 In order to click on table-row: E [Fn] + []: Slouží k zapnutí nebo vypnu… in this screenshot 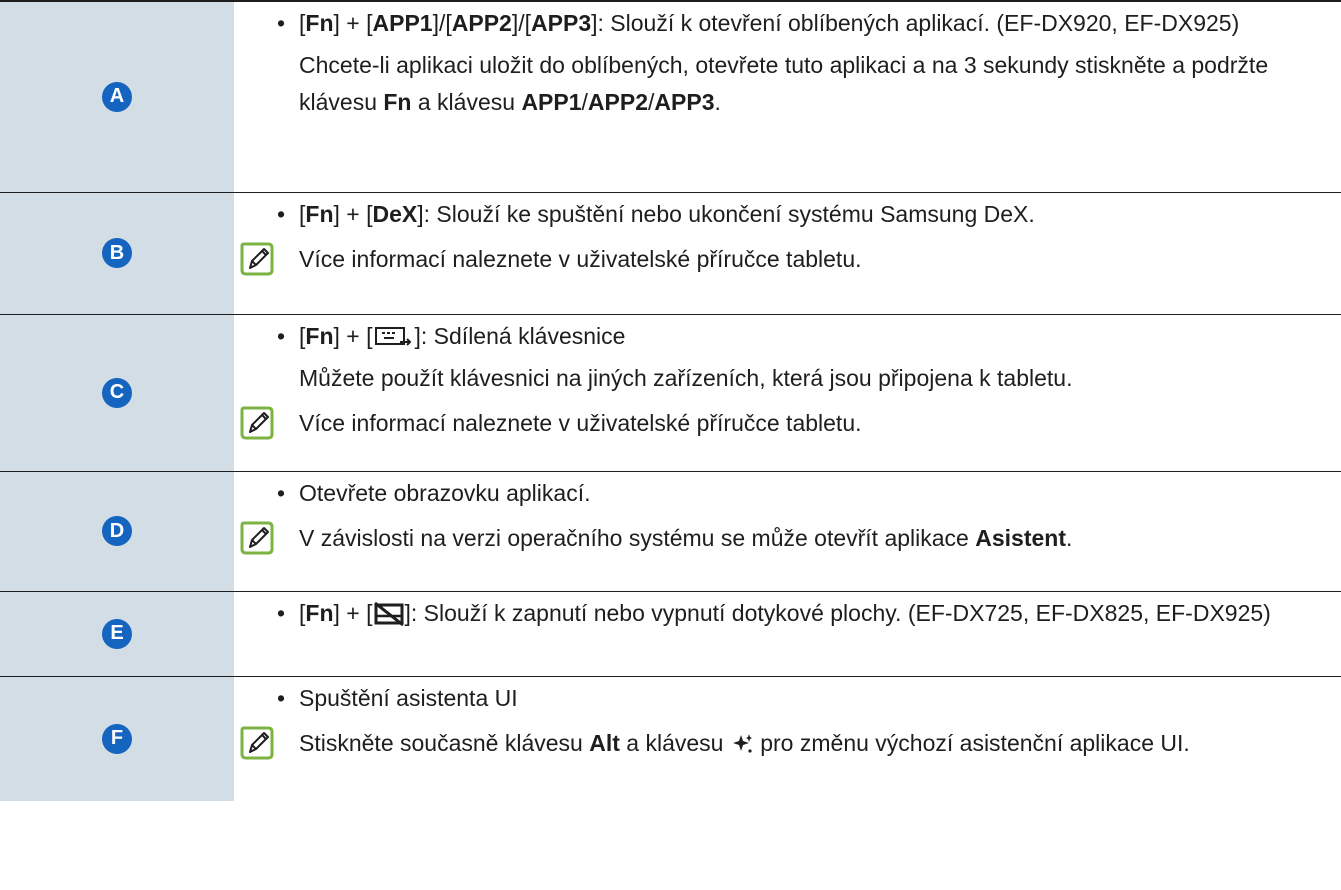, I will do `click(670, 633)`.